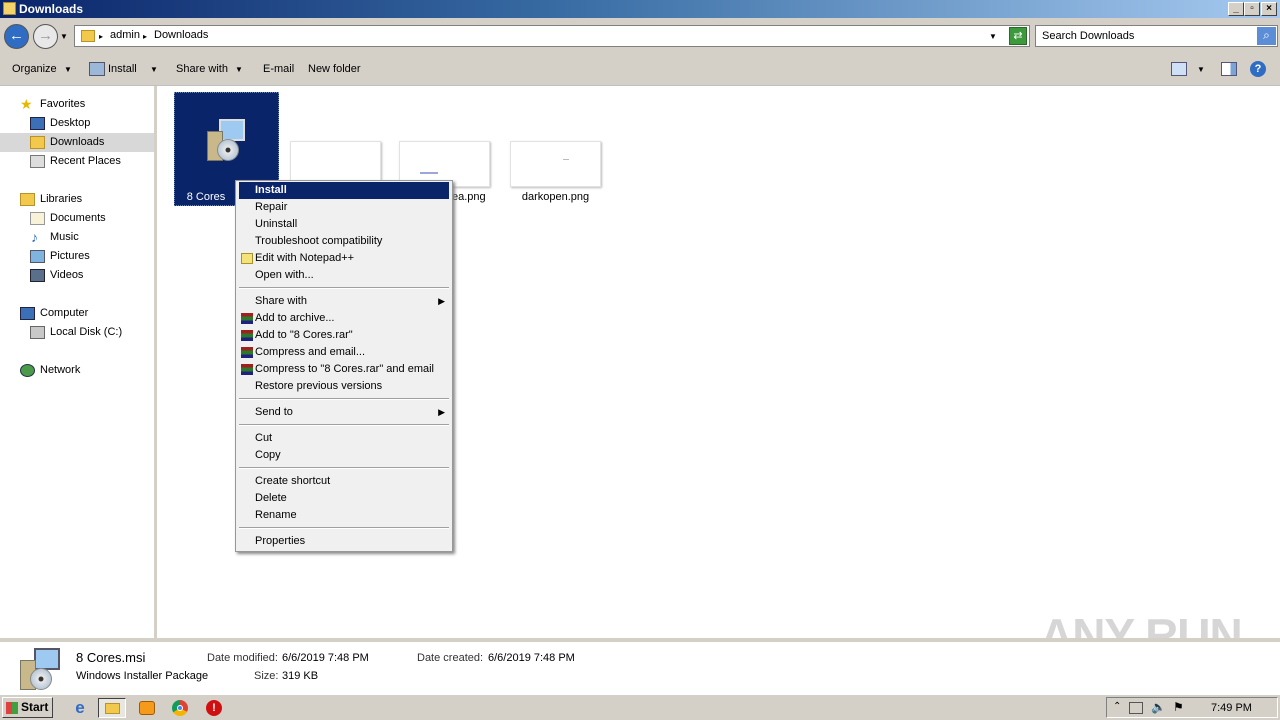 The image size is (1280, 720). I want to click on menu-share-with: Share with ▶, so click(344, 301).